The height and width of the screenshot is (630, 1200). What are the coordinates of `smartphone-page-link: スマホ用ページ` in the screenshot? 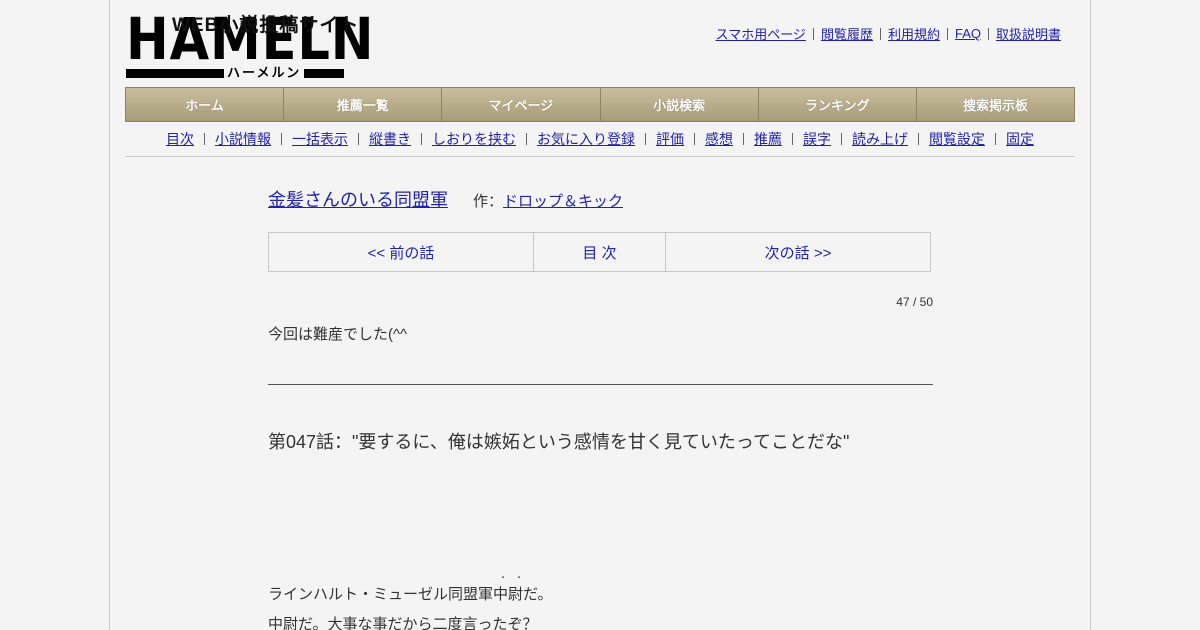 It's located at (761, 33).